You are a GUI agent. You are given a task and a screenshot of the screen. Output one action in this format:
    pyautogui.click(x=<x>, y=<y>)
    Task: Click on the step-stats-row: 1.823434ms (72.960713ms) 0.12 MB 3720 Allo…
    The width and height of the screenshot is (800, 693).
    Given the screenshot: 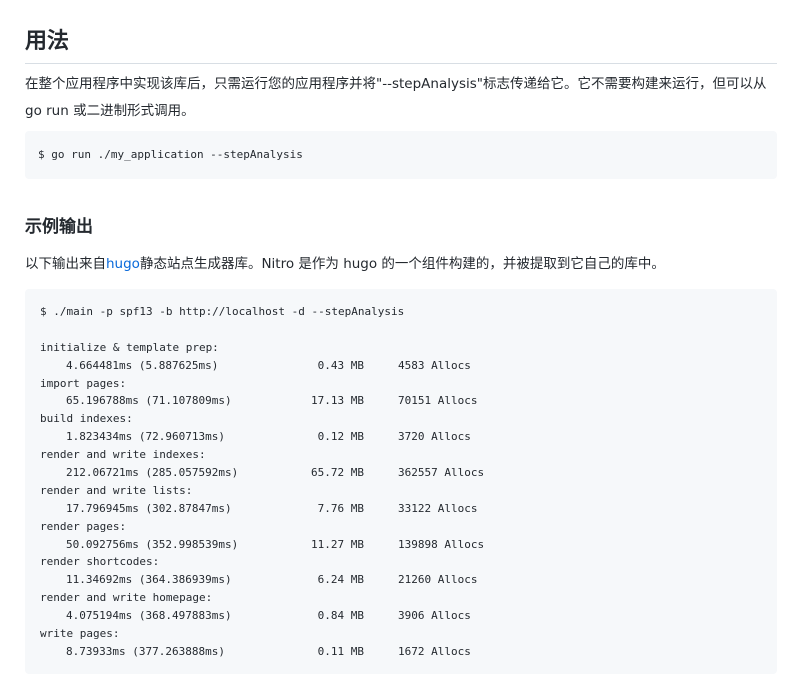 What is the action you would take?
    pyautogui.click(x=255, y=437)
    